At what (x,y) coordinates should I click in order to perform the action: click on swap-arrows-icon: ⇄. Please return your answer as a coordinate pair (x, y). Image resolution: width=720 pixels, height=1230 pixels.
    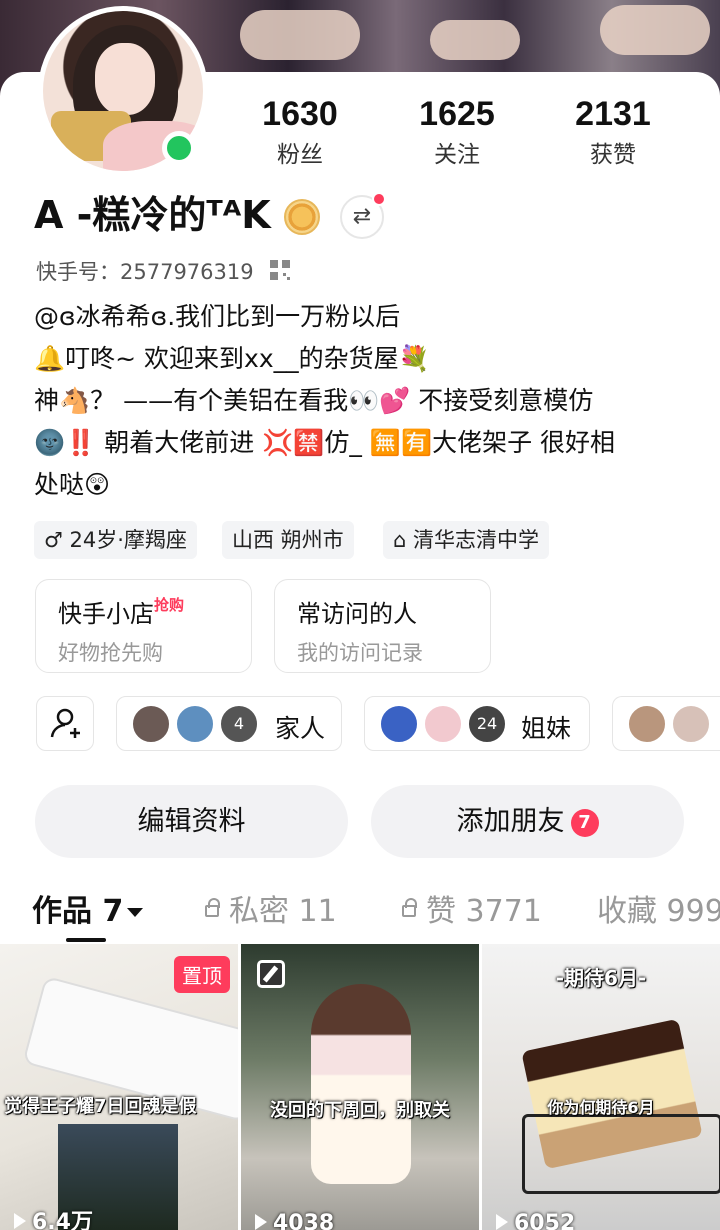
    Looking at the image, I should click on (362, 216).